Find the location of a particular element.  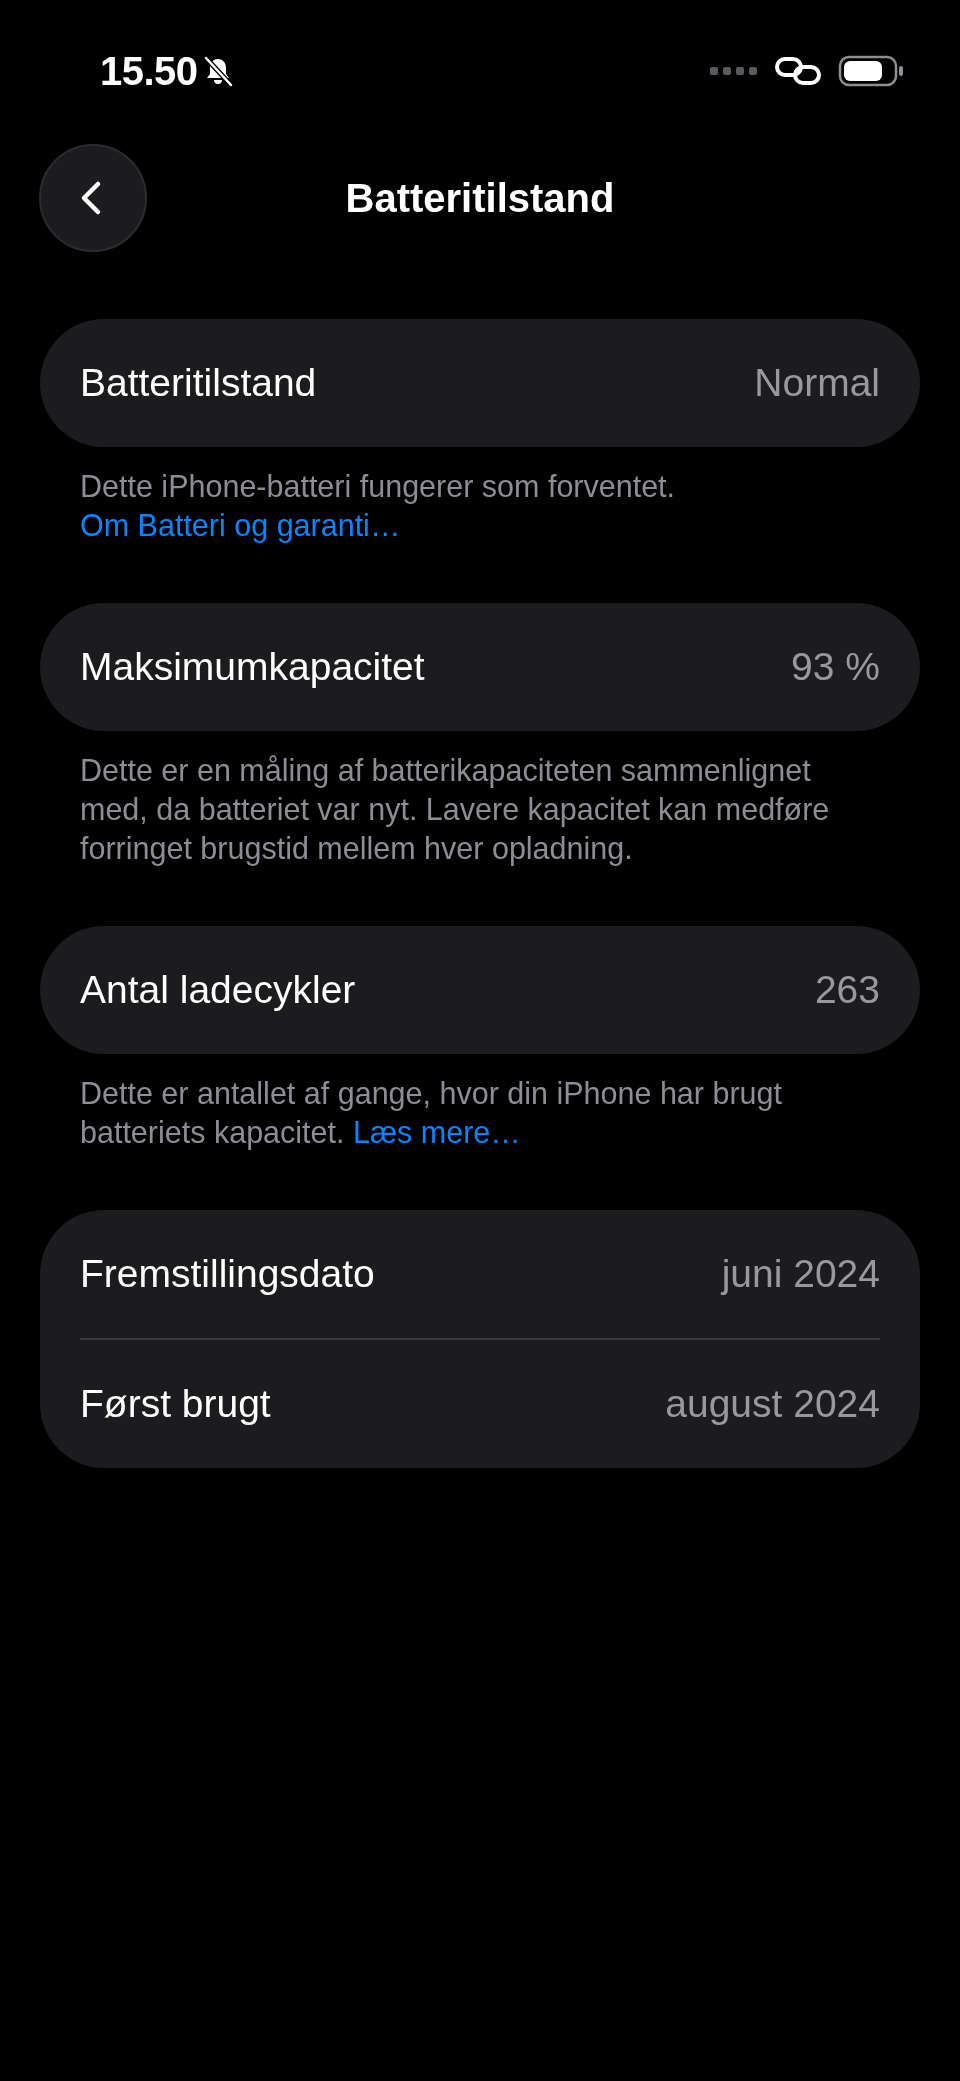

battery-icon is located at coordinates (871, 71).